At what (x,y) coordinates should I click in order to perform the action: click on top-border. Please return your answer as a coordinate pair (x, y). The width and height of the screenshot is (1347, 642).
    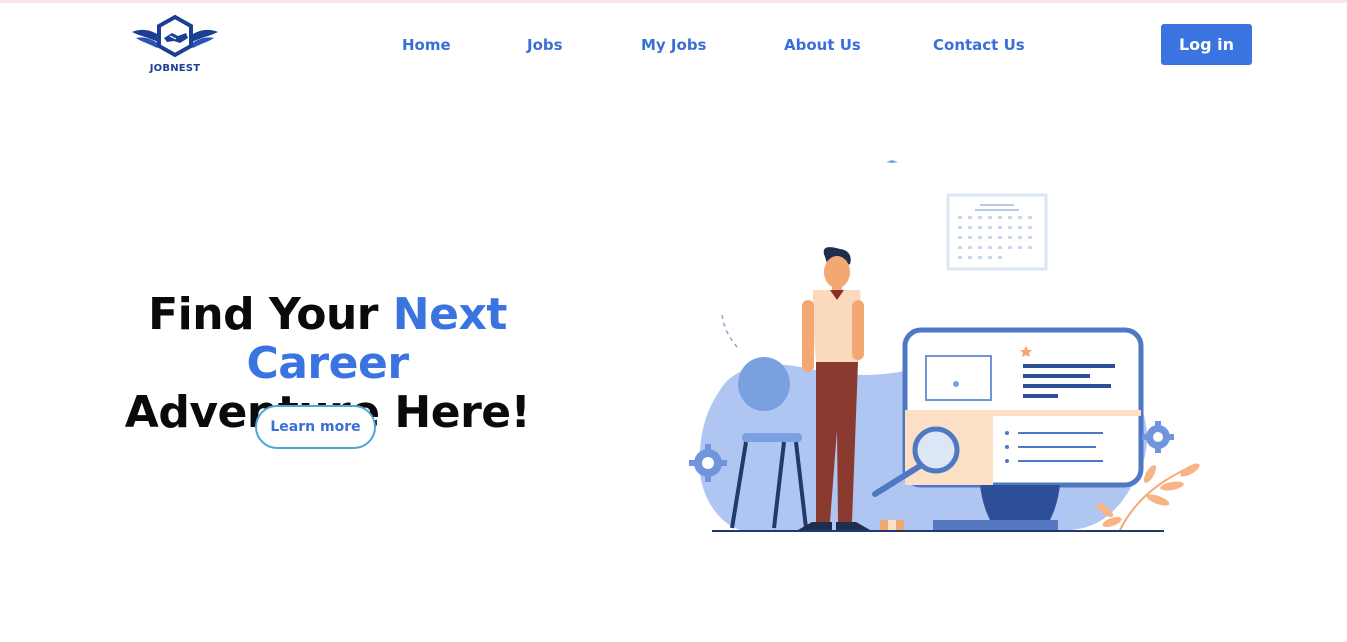
    Looking at the image, I should click on (673, 1).